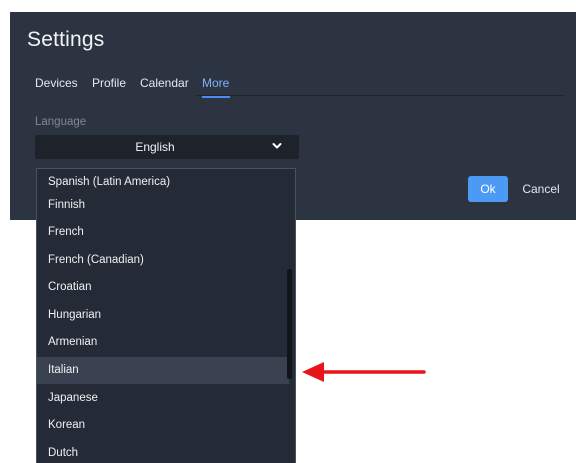  Describe the element at coordinates (163, 232) in the screenshot. I see `language-option: French` at that location.